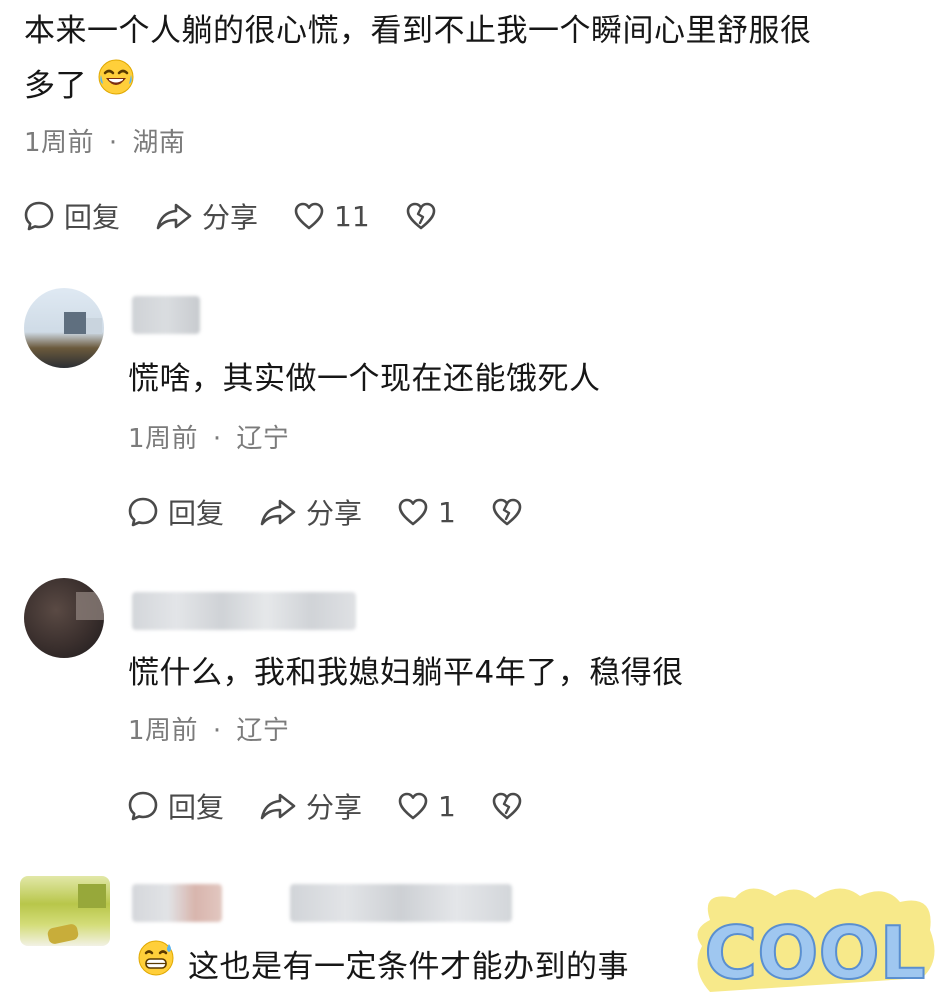 This screenshot has width=940, height=996. What do you see at coordinates (208, 728) in the screenshot?
I see `reply-2-meta: 1周前 · 辽宁` at bounding box center [208, 728].